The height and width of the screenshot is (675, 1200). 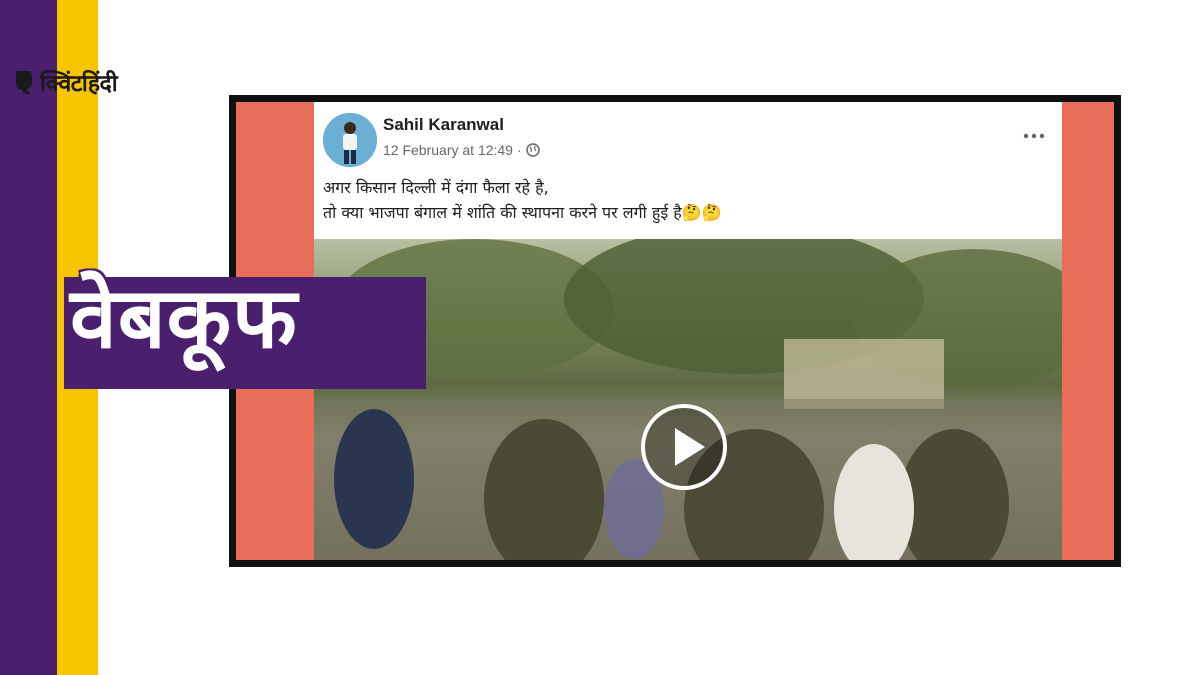 I want to click on play-icon, so click(x=684, y=447).